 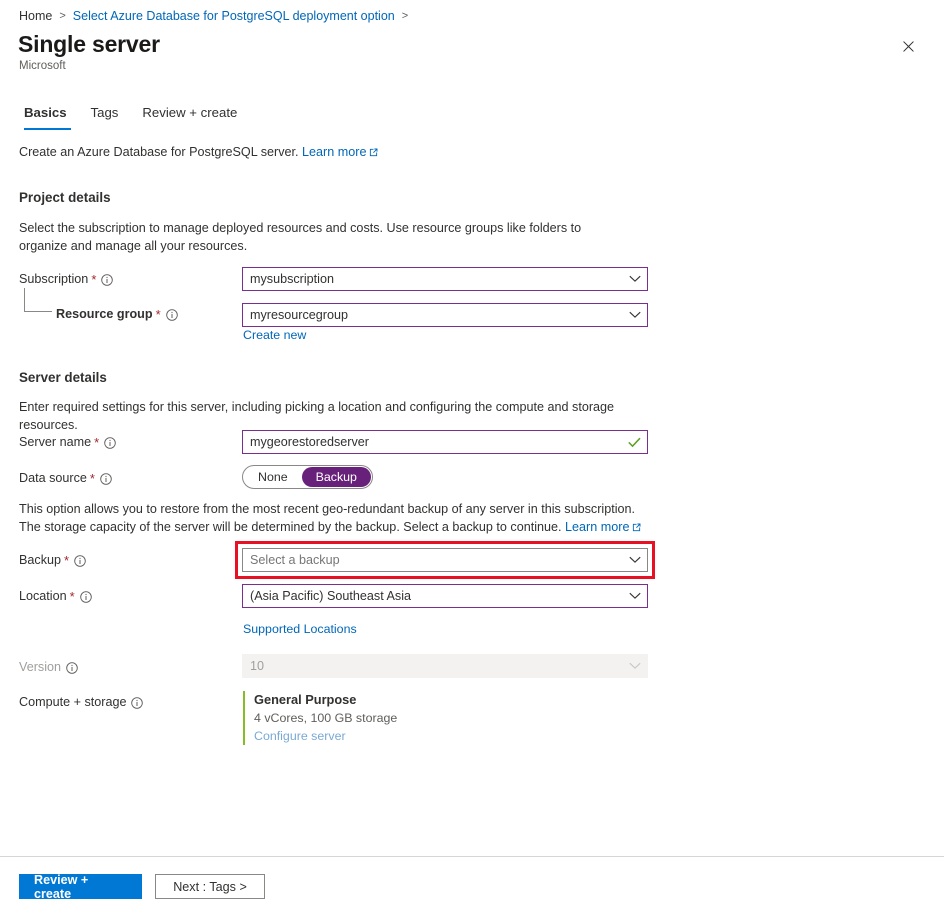 What do you see at coordinates (445, 279) in the screenshot?
I see `subscription-dropdown: mysubscription` at bounding box center [445, 279].